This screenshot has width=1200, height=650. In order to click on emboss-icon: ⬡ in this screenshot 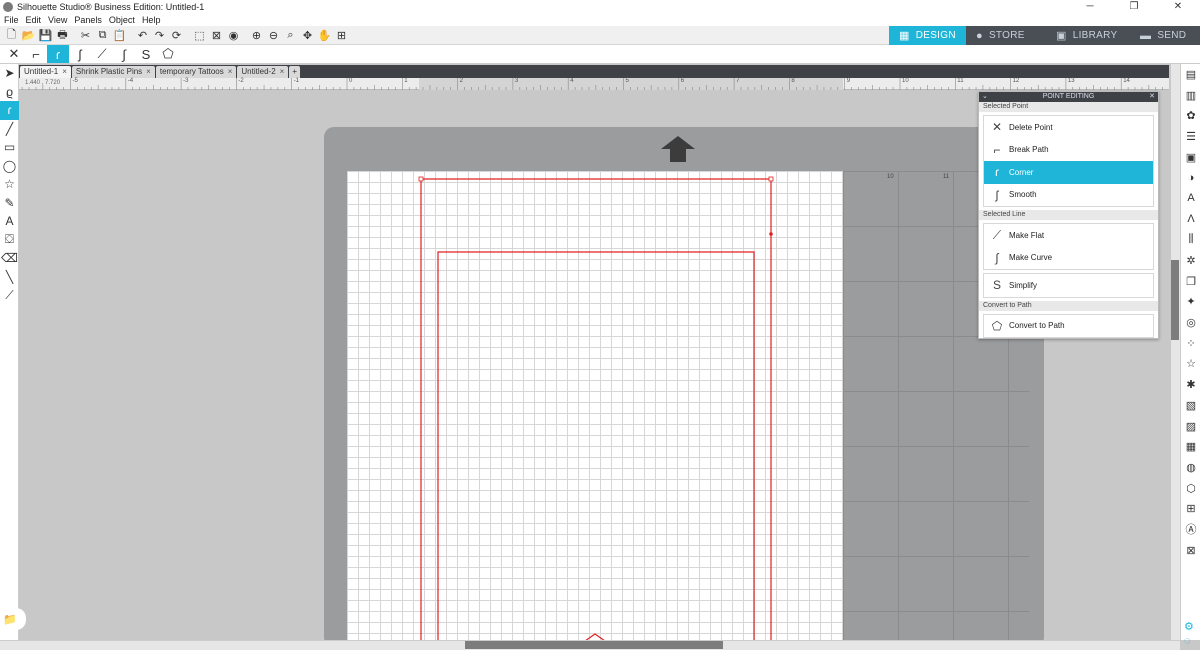, I will do `click(1190, 488)`.